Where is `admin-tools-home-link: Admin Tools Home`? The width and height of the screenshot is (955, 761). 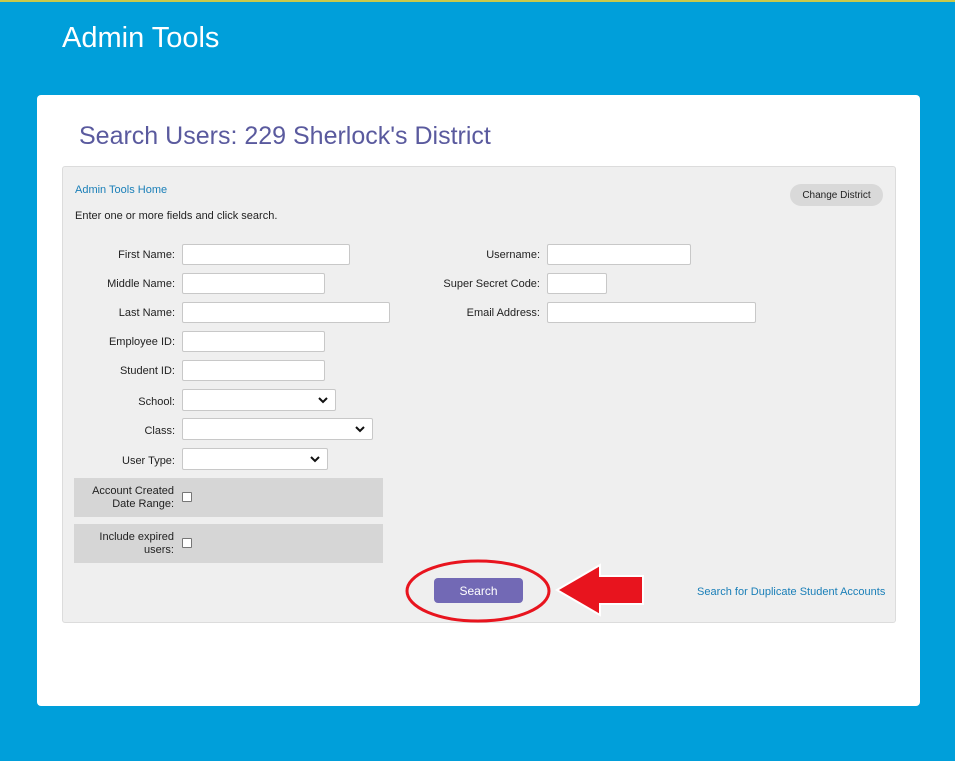 admin-tools-home-link: Admin Tools Home is located at coordinates (121, 190).